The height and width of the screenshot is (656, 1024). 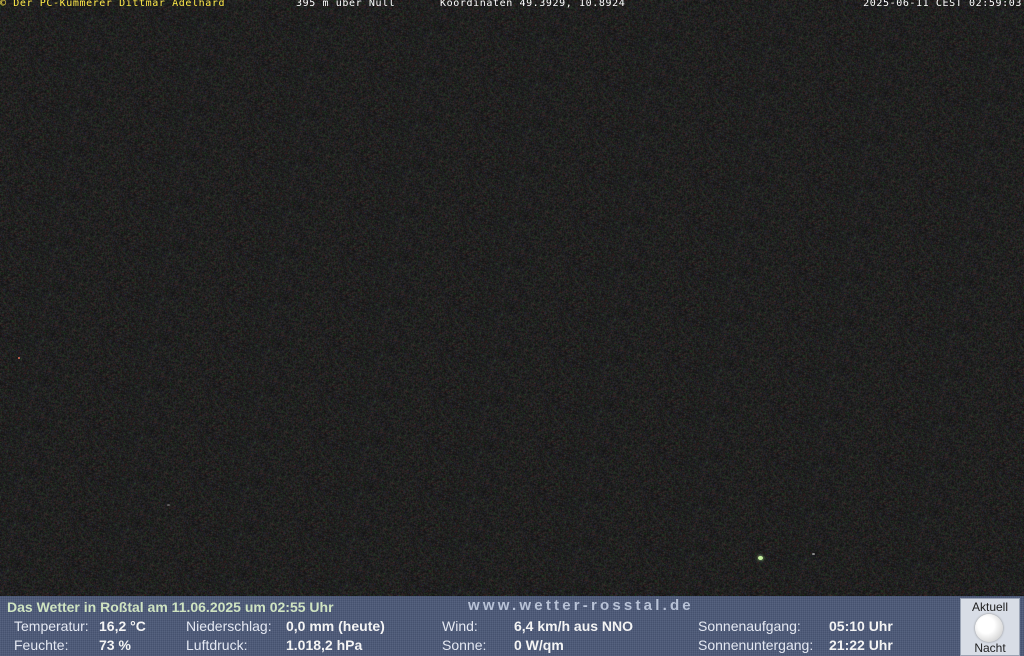 What do you see at coordinates (115, 645) in the screenshot?
I see `humidity-value: 73 %` at bounding box center [115, 645].